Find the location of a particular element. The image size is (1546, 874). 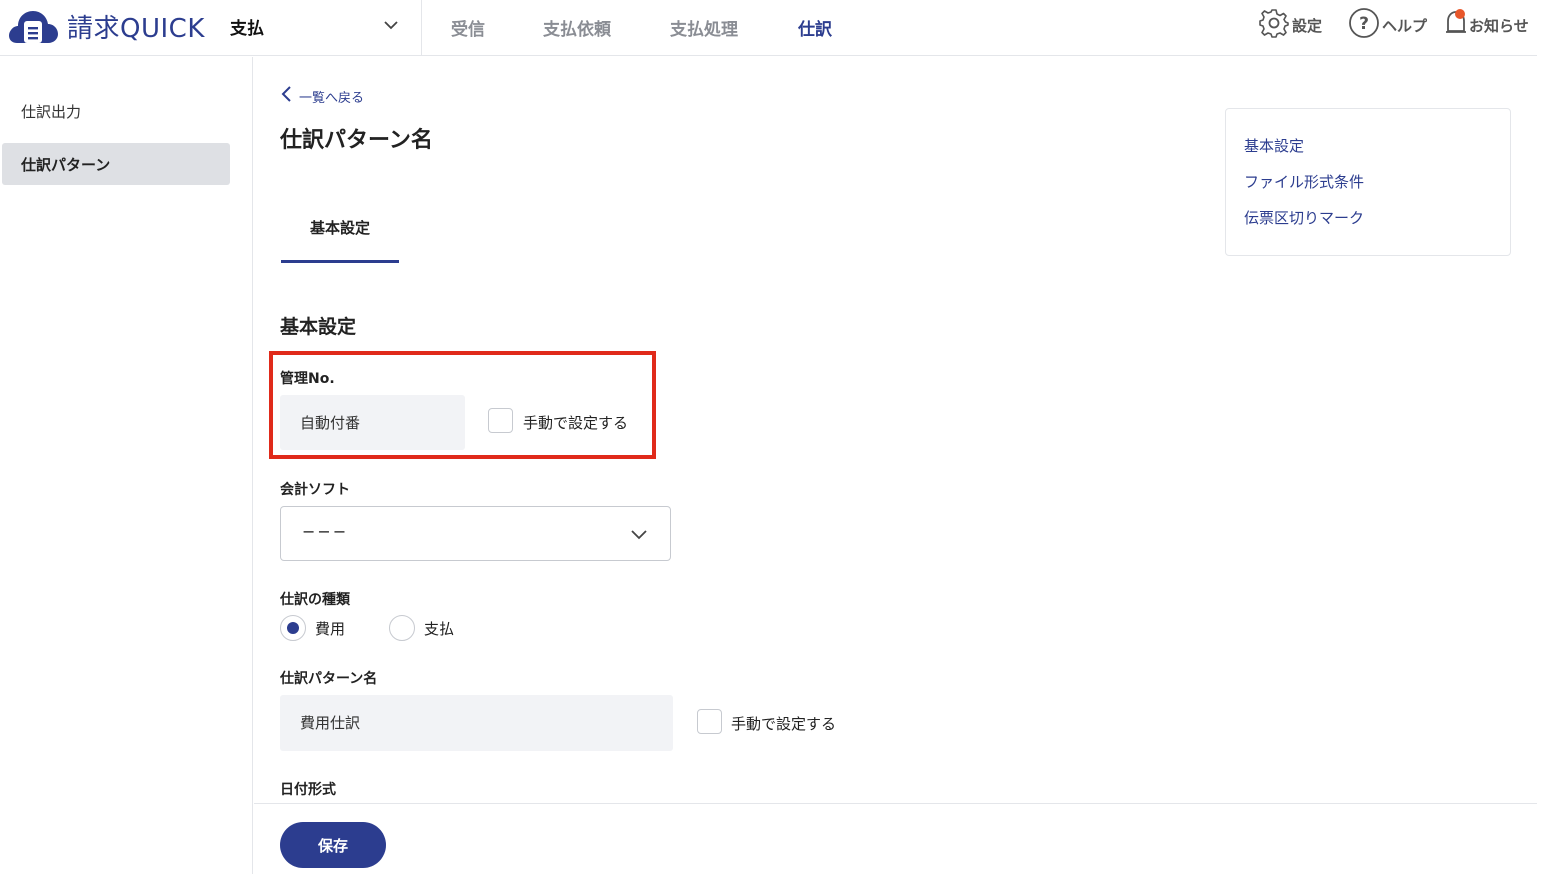

journal-type-payment-label: 支払 is located at coordinates (439, 628).